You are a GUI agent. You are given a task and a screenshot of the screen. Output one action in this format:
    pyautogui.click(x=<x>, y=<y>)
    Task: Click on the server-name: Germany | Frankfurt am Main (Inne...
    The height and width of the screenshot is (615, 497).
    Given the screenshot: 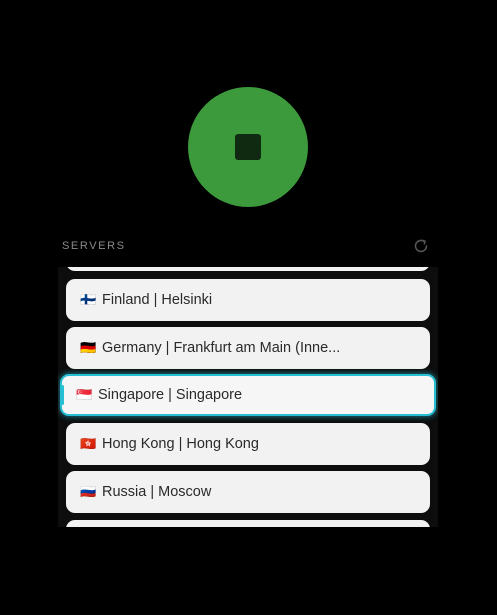 What is the action you would take?
    pyautogui.click(x=221, y=348)
    